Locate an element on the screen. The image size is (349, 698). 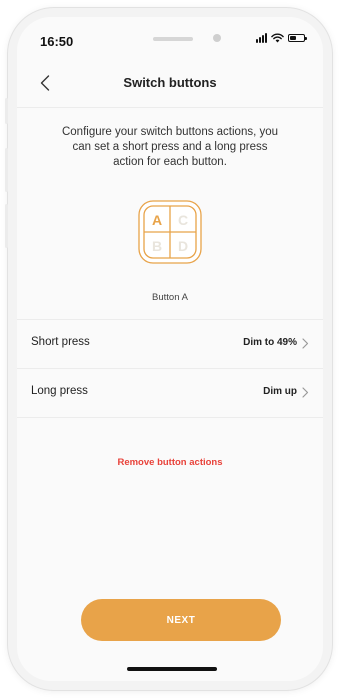
switch-letter-a: A is located at coordinates (157, 220).